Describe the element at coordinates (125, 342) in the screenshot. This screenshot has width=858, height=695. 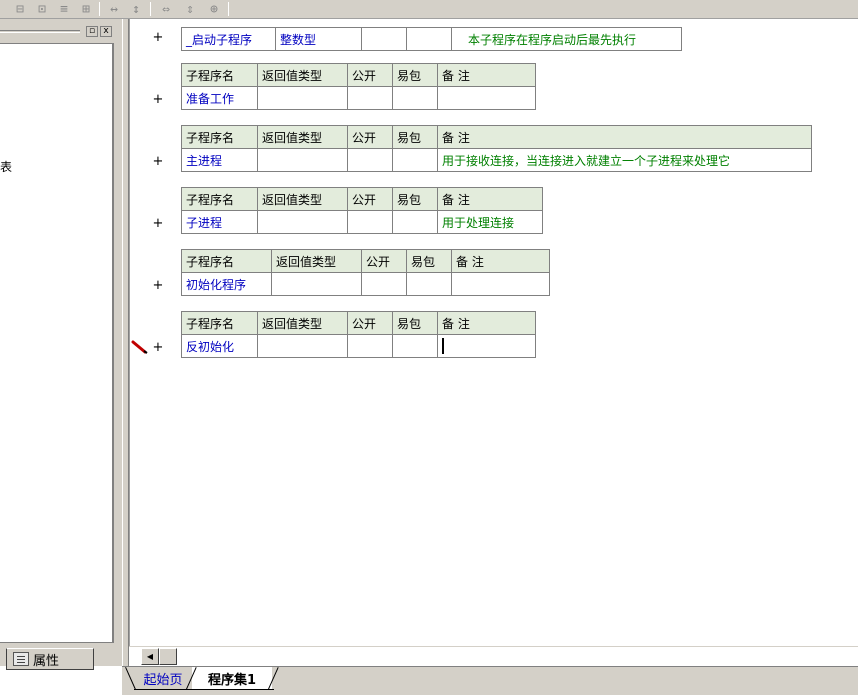
I see `pane-splitter` at that location.